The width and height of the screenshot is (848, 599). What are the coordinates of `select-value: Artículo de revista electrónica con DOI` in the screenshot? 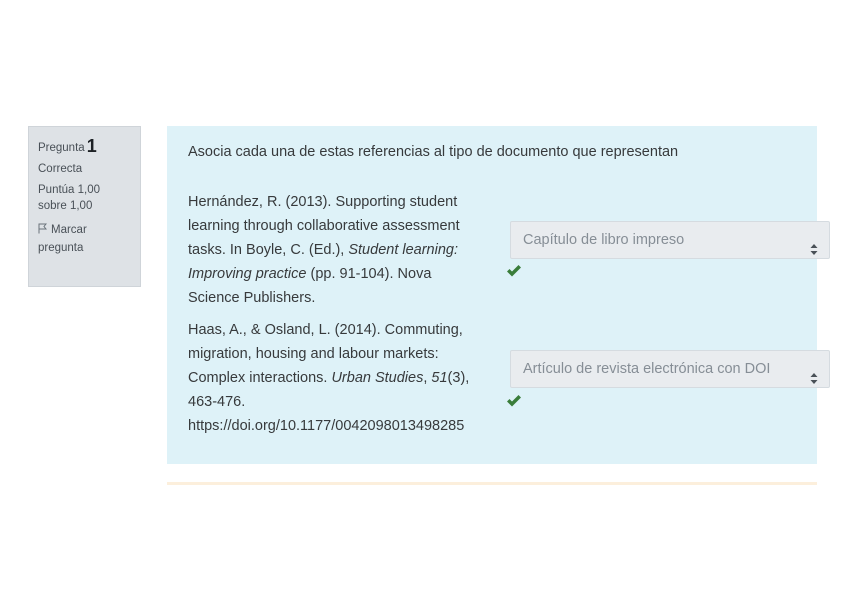 It's located at (647, 369).